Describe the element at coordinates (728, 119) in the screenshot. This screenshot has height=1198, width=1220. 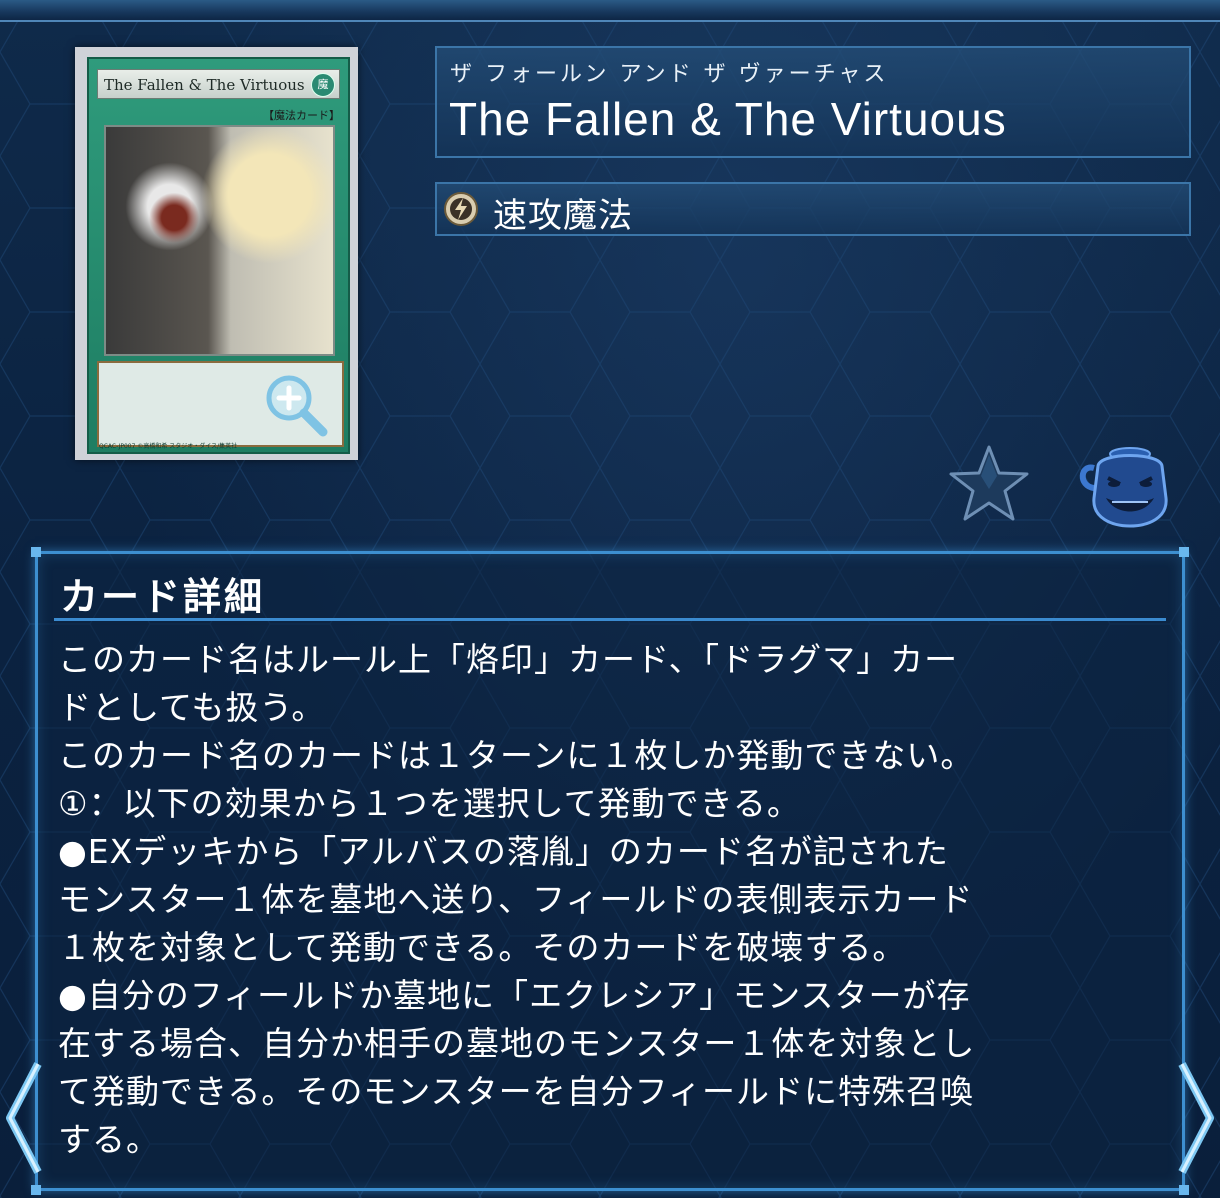
I see `card-name: The Fallen & The Virtuous` at that location.